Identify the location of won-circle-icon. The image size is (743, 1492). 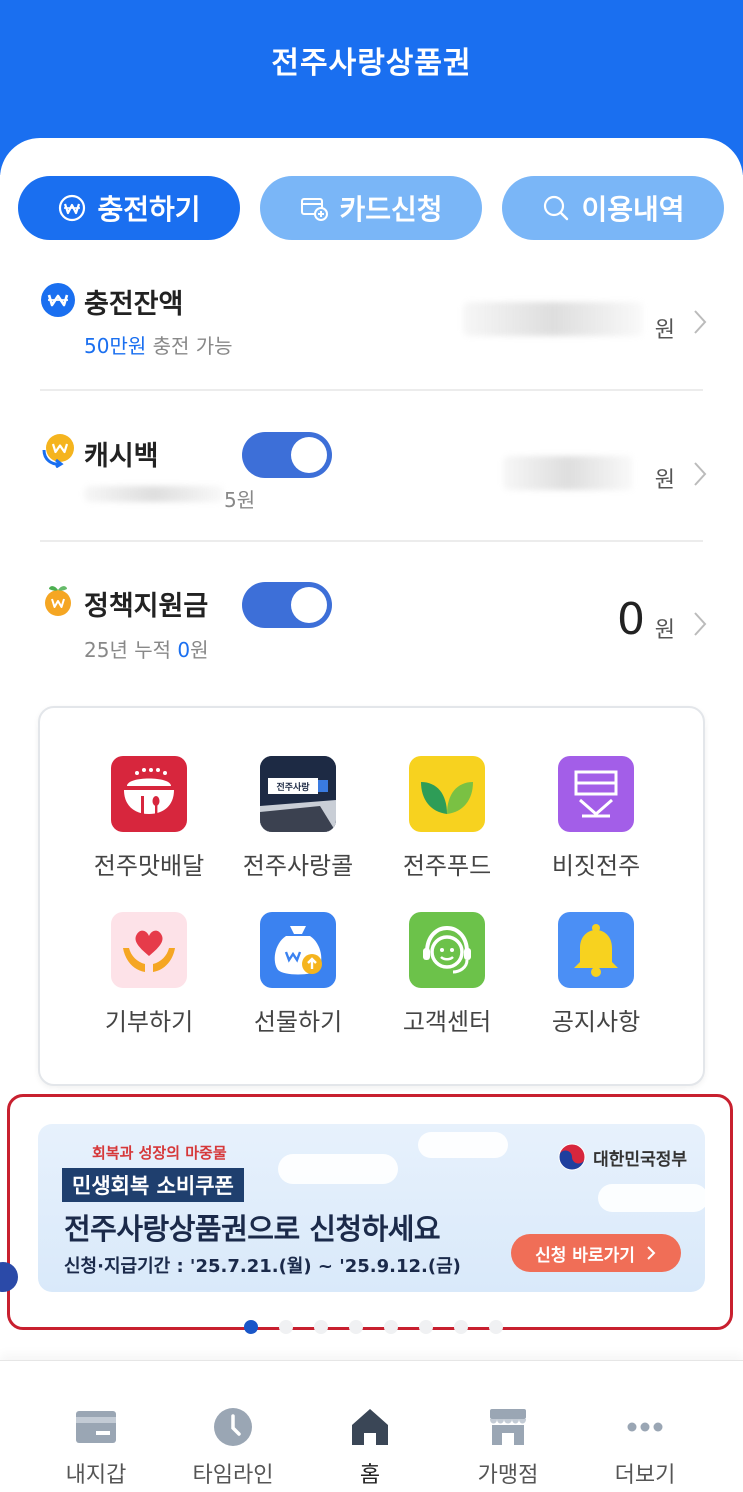
(72, 208).